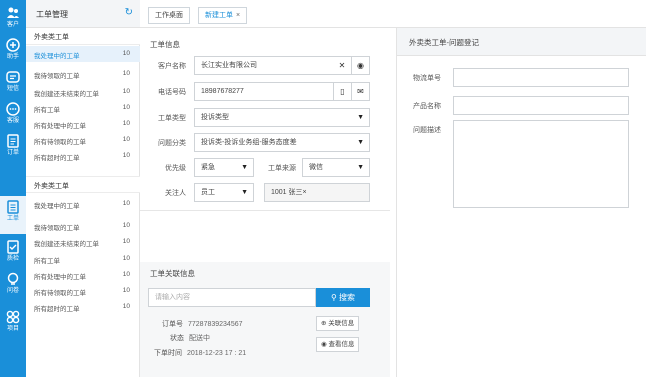 The image size is (646, 377). Describe the element at coordinates (343, 297) in the screenshot. I see `search-button: ⚲ 搜索` at that location.